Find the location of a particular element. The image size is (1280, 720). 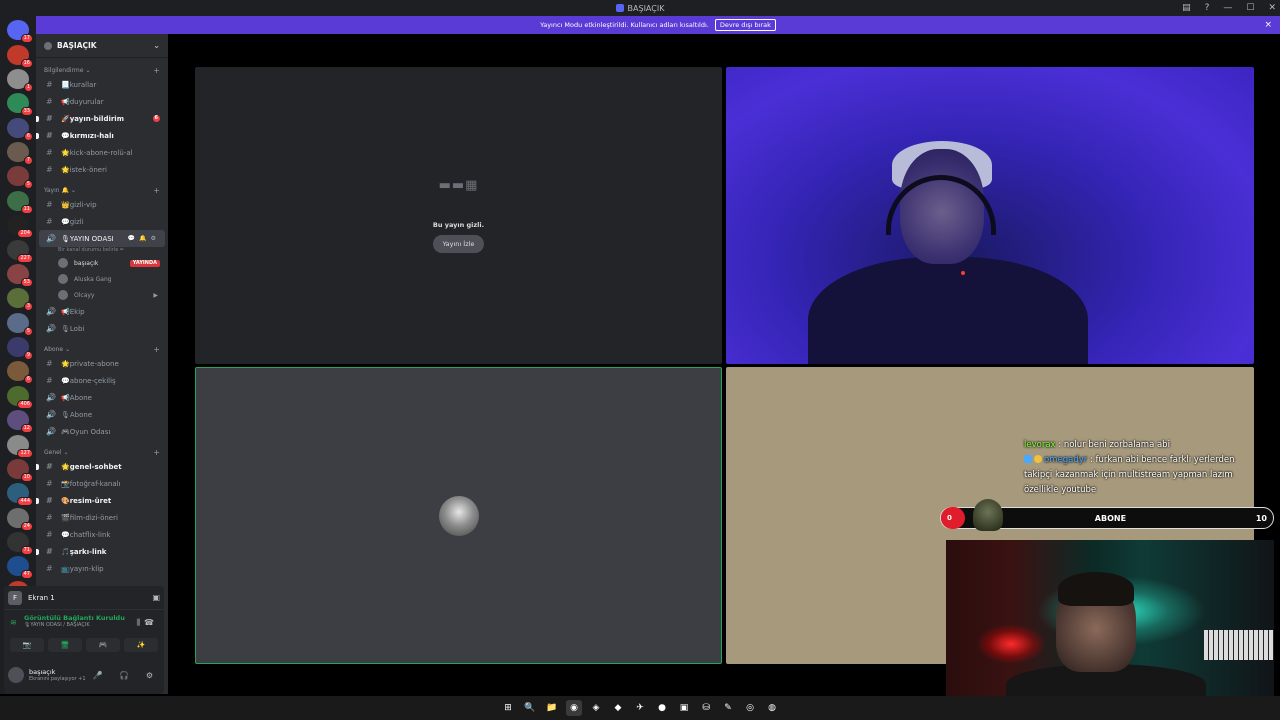

channel-item: # 💬abone-çekiliş is located at coordinates (102, 380).